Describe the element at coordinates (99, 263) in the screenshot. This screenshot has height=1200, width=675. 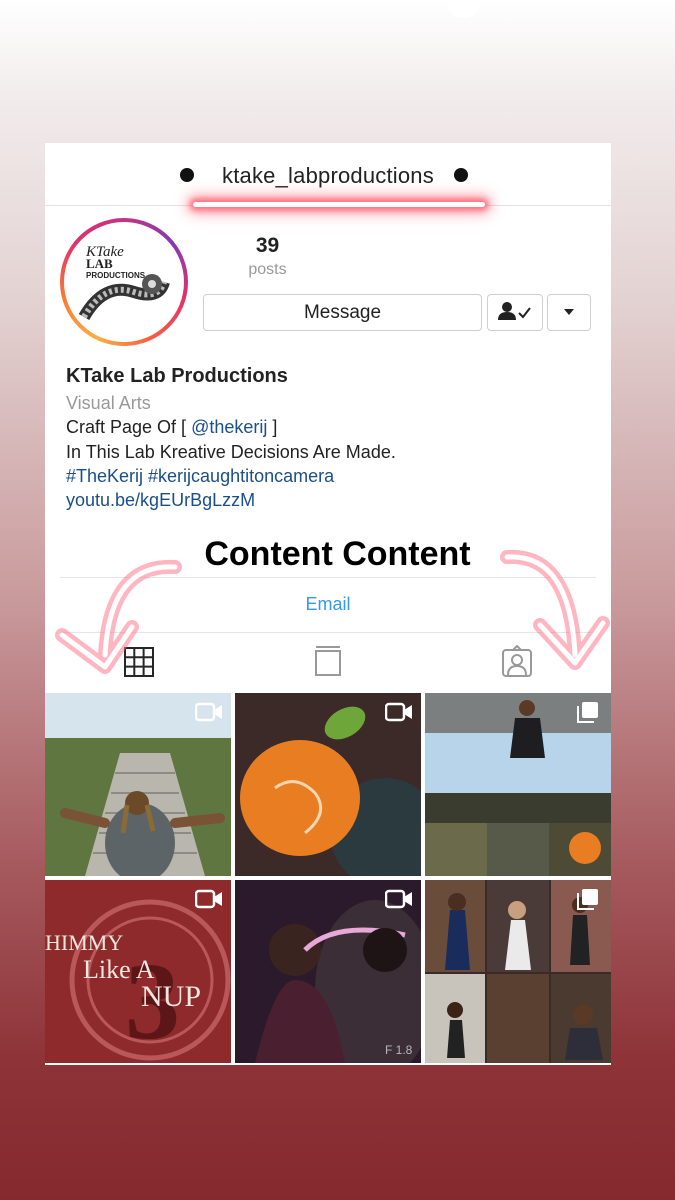
I see `avatar-text-2: LAB` at that location.